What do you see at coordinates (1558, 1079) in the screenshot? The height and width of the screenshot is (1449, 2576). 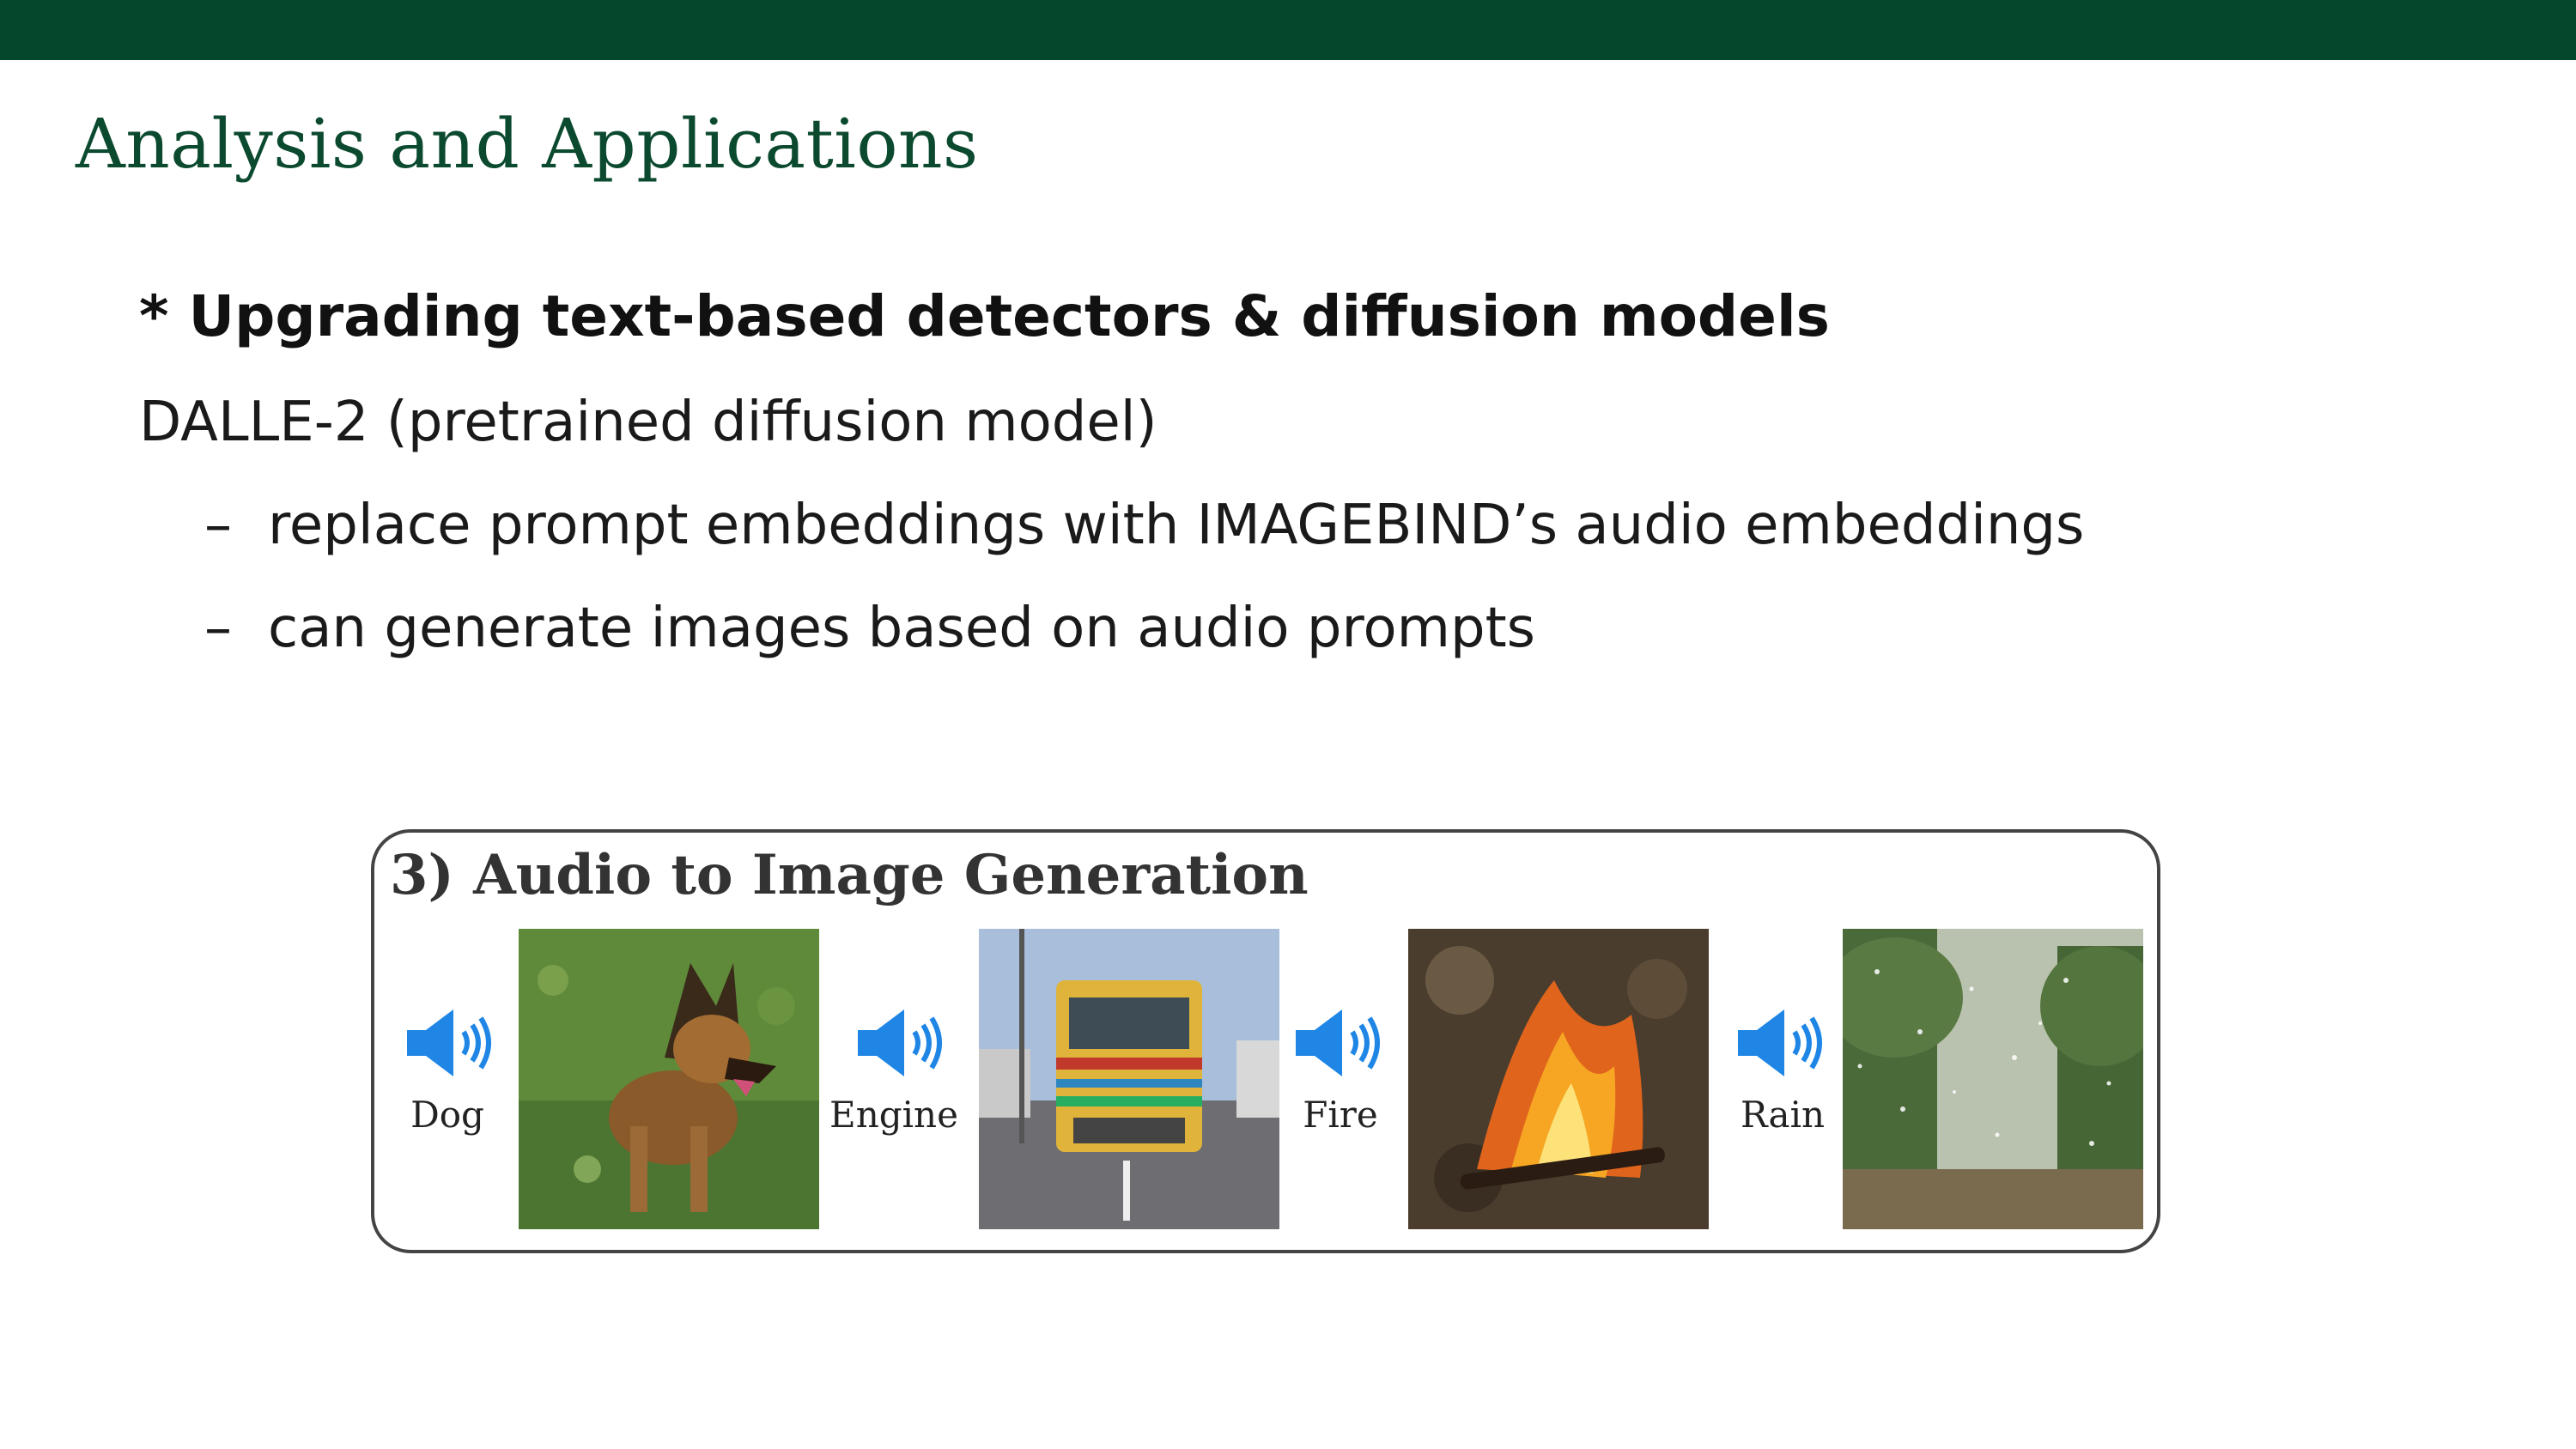 I see `fire-image` at bounding box center [1558, 1079].